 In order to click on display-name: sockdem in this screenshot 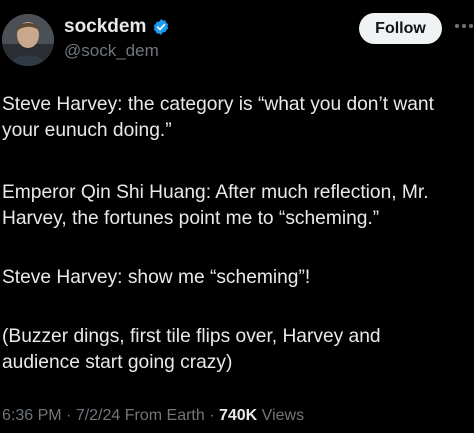, I will do `click(105, 27)`.